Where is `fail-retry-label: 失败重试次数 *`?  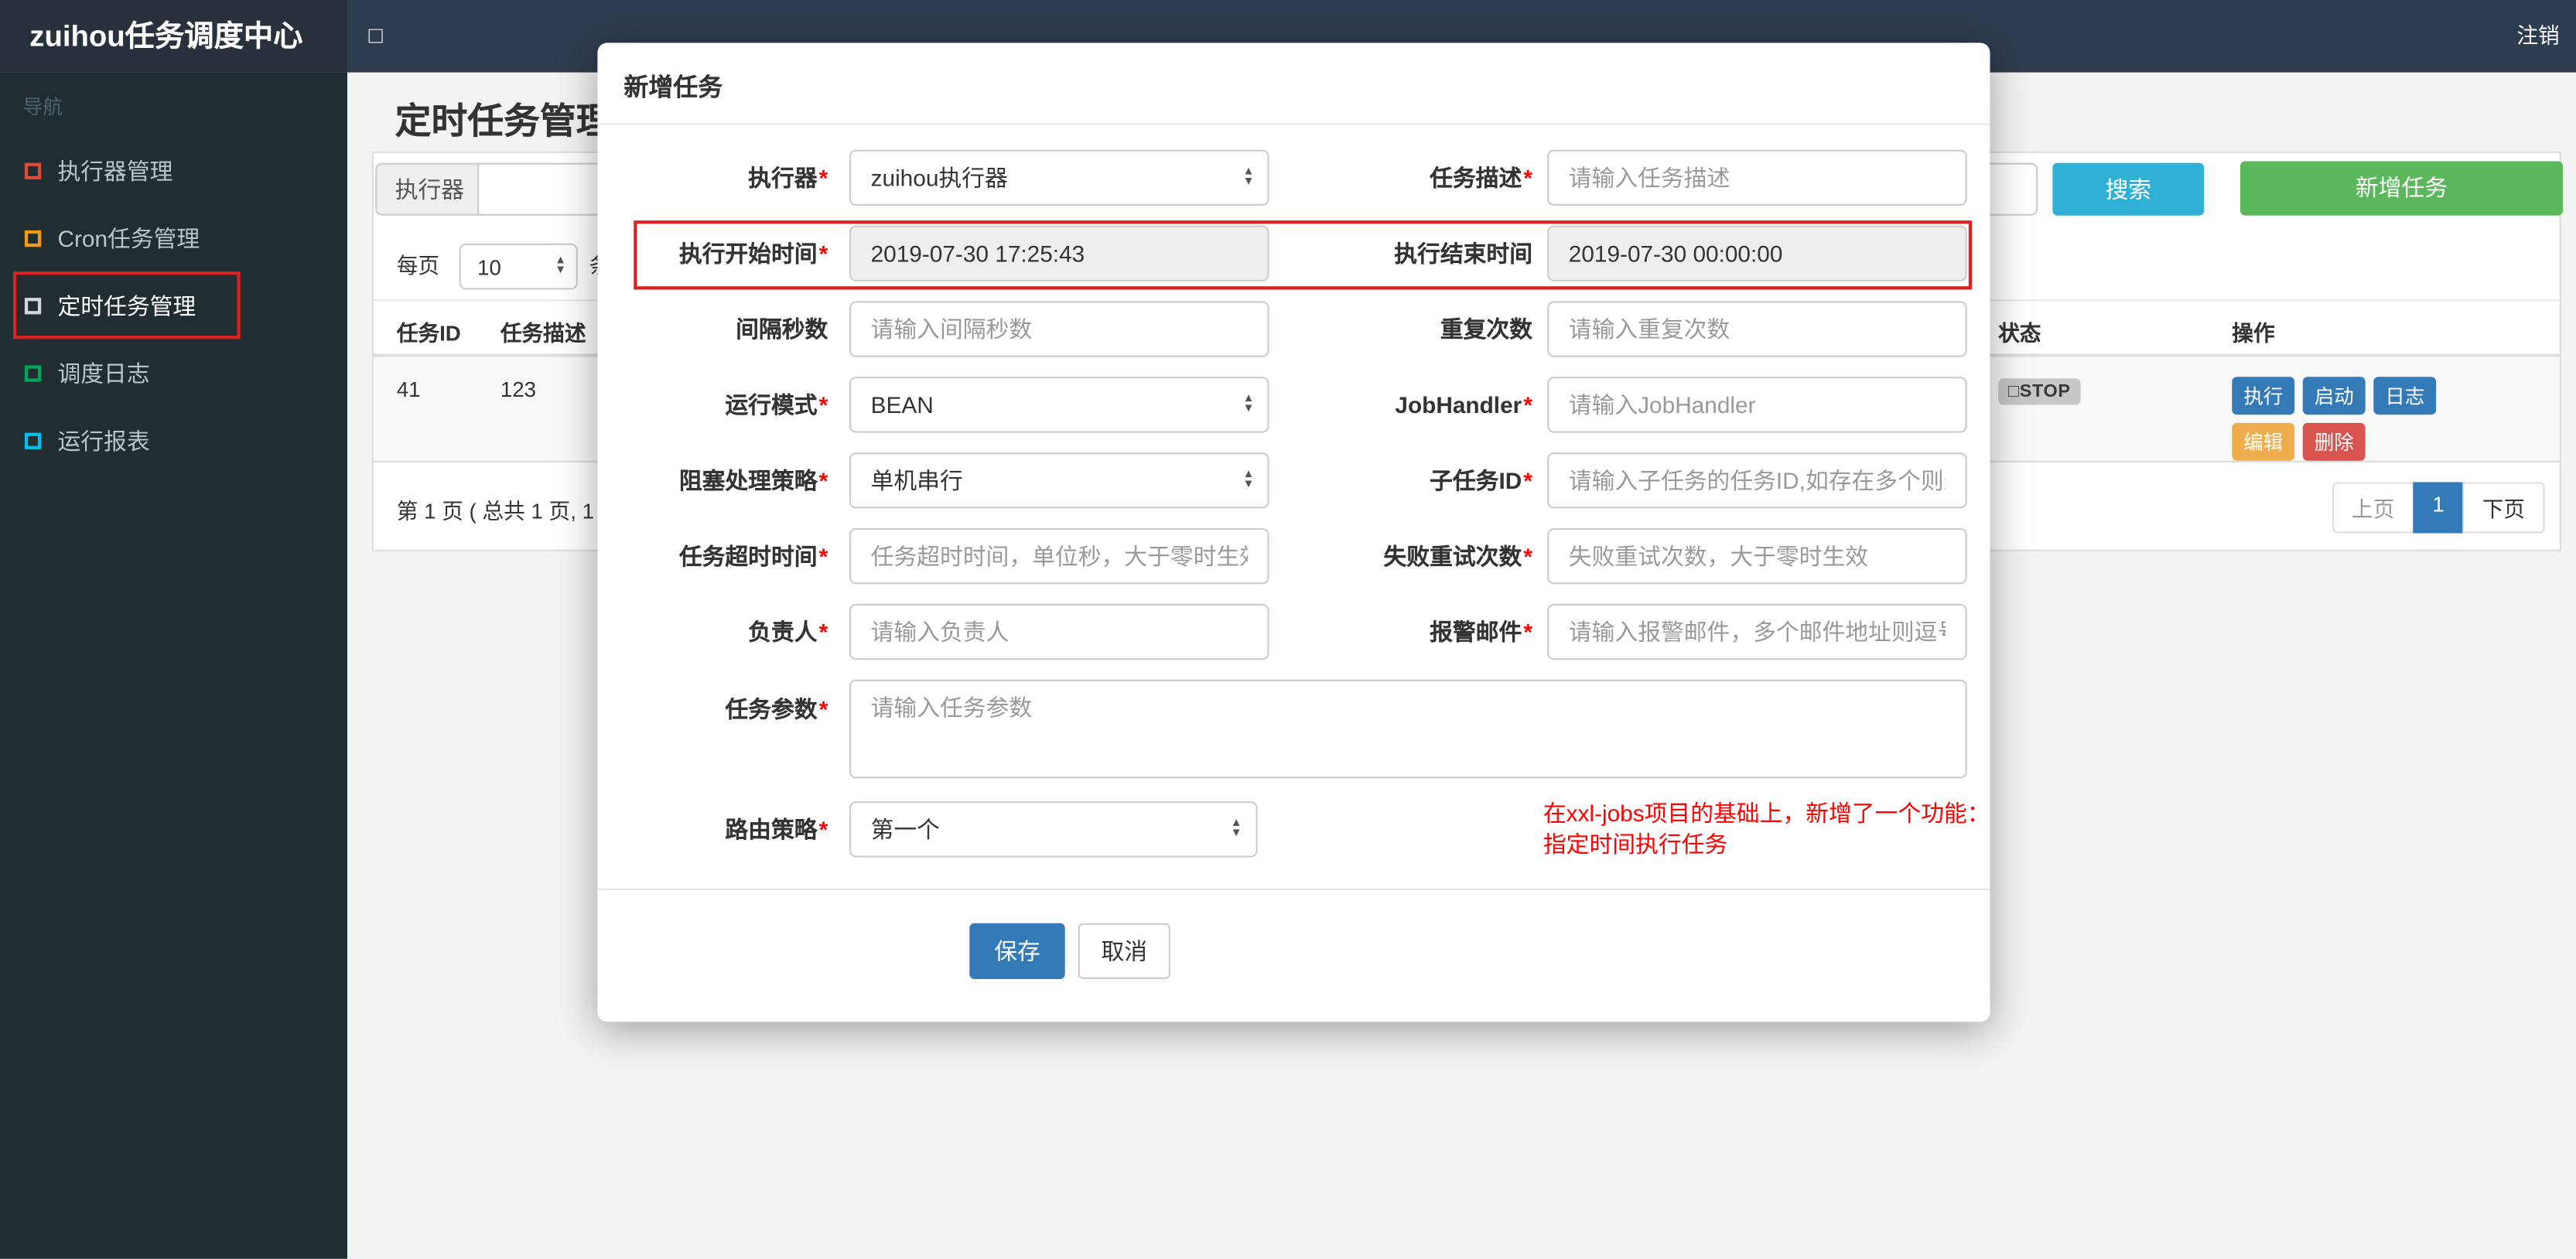 fail-retry-label: 失败重试次数 * is located at coordinates (1457, 557).